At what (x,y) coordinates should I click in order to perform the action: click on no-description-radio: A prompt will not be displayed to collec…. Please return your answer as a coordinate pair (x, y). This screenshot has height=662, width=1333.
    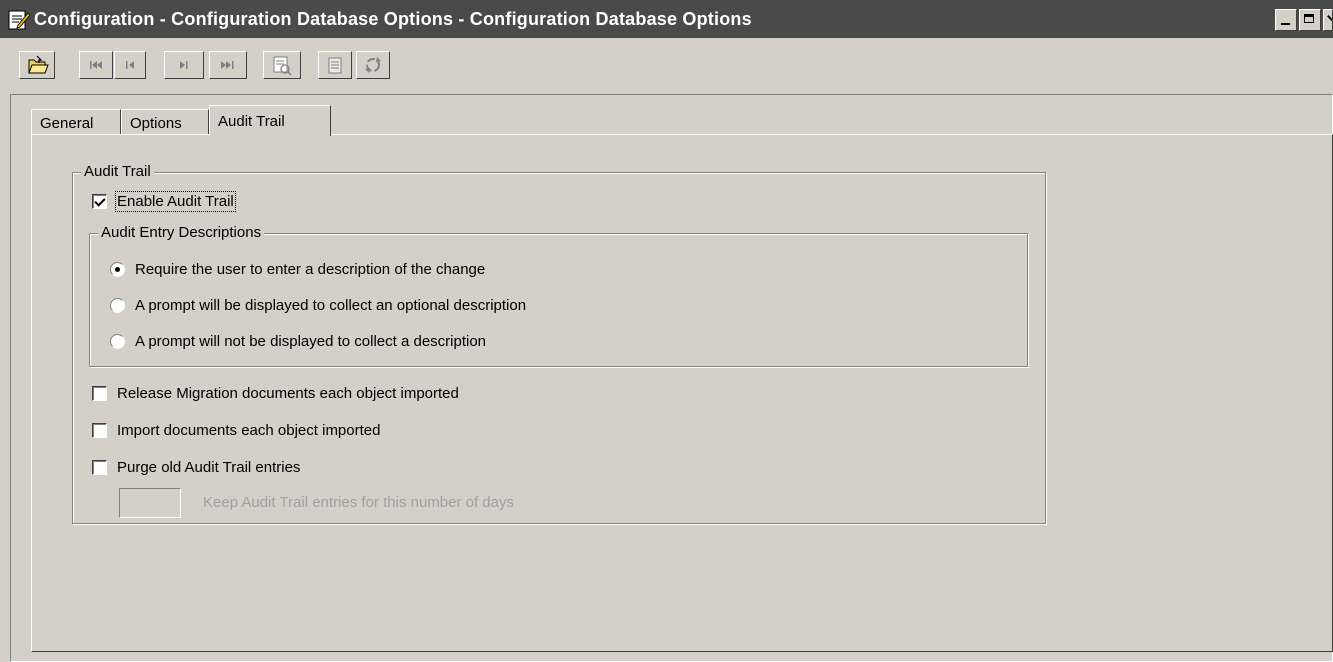
    Looking at the image, I should click on (298, 341).